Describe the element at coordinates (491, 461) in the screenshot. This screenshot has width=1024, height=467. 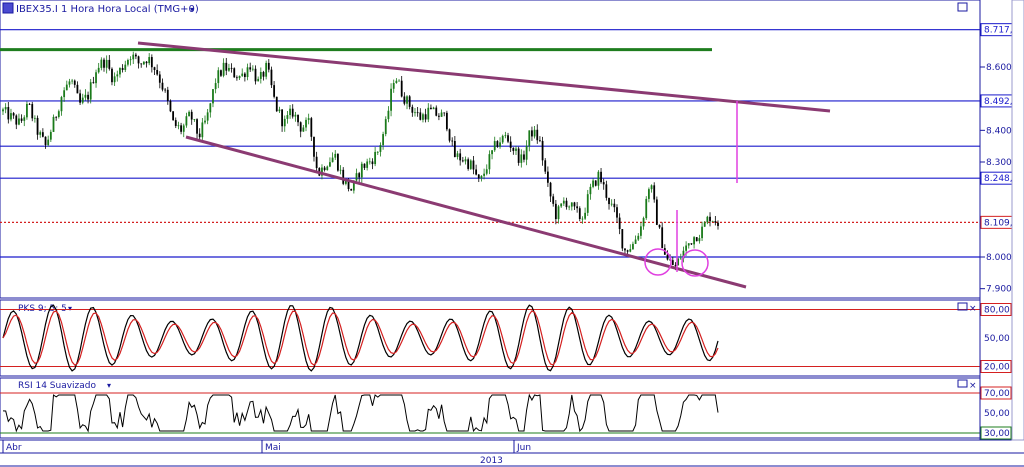
I see `year-label: 2013` at that location.